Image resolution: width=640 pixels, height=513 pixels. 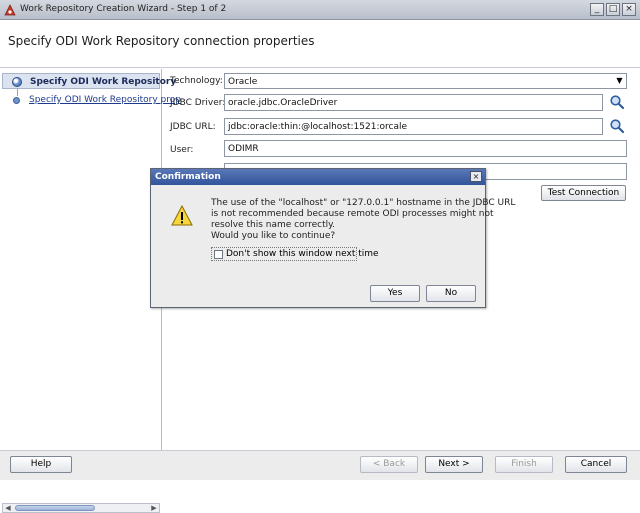 I want to click on next-button: Next >, so click(x=454, y=464).